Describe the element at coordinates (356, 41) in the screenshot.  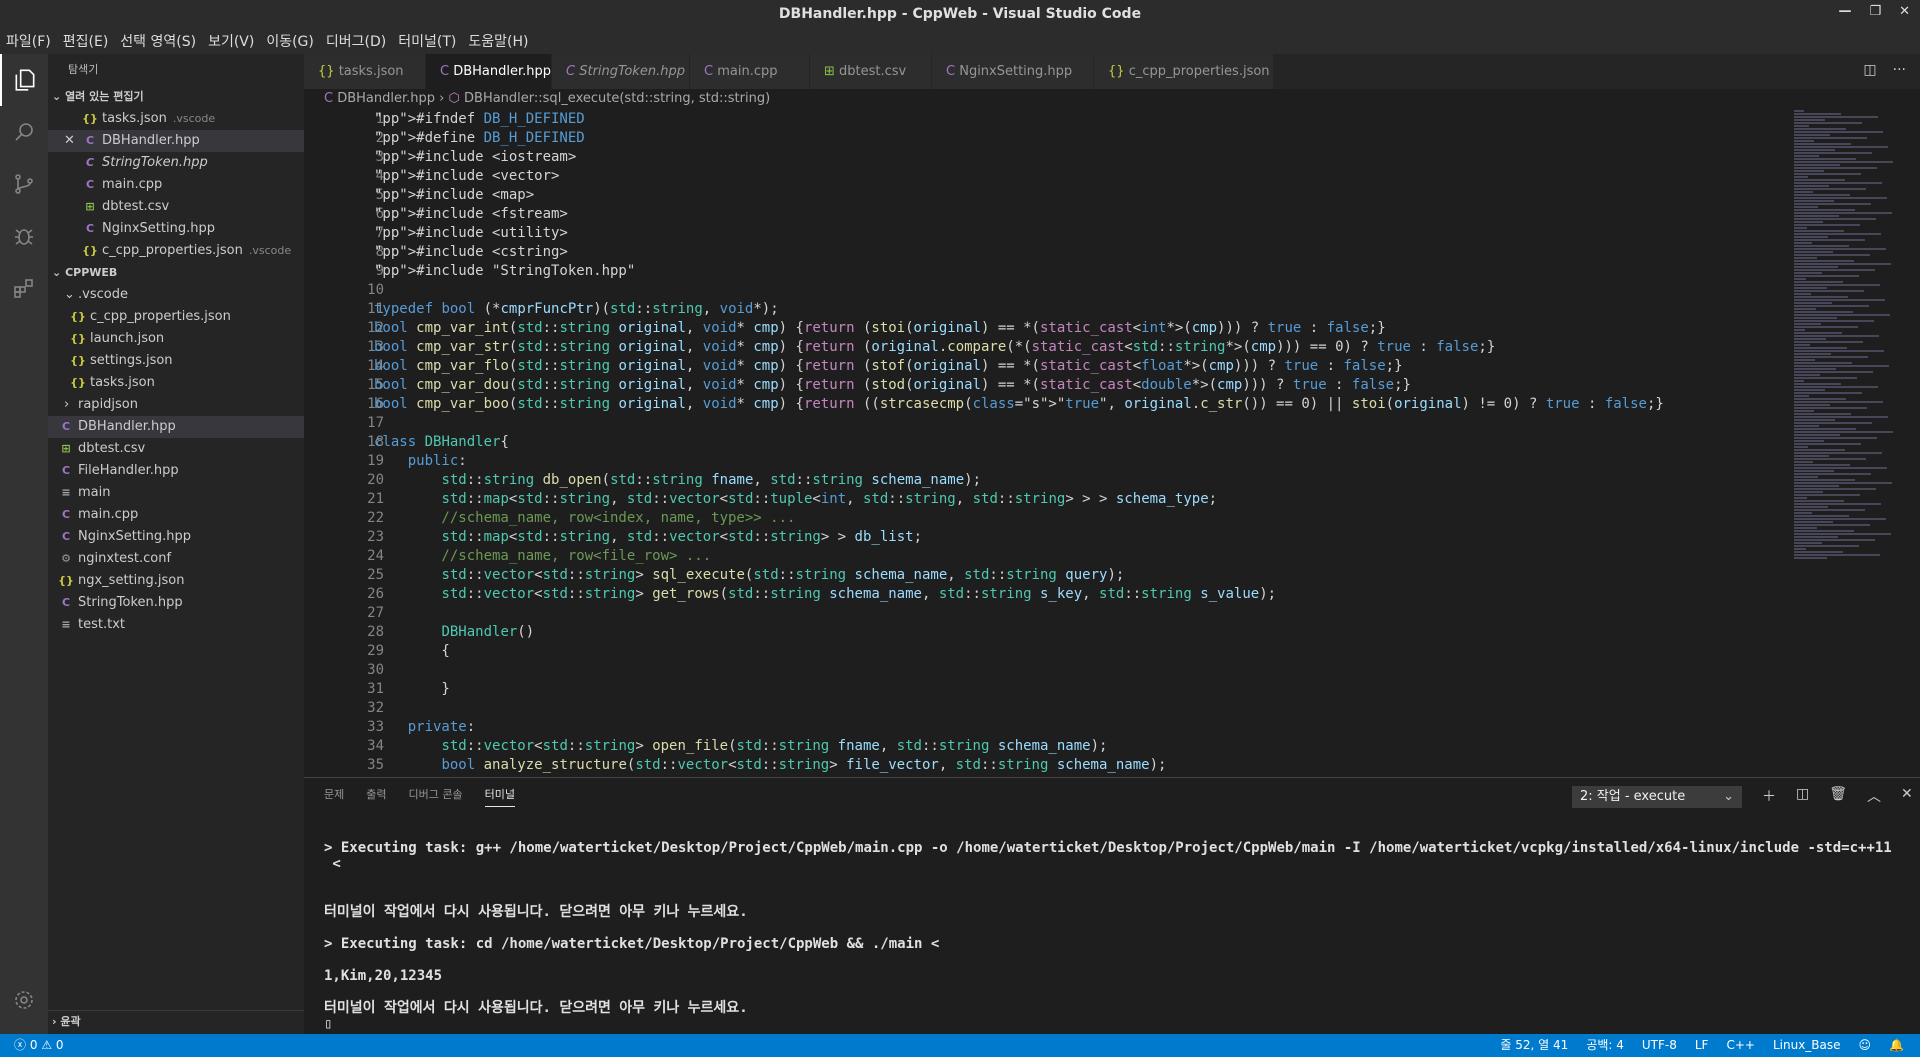
I see `menu-debug: 디버그(D)` at that location.